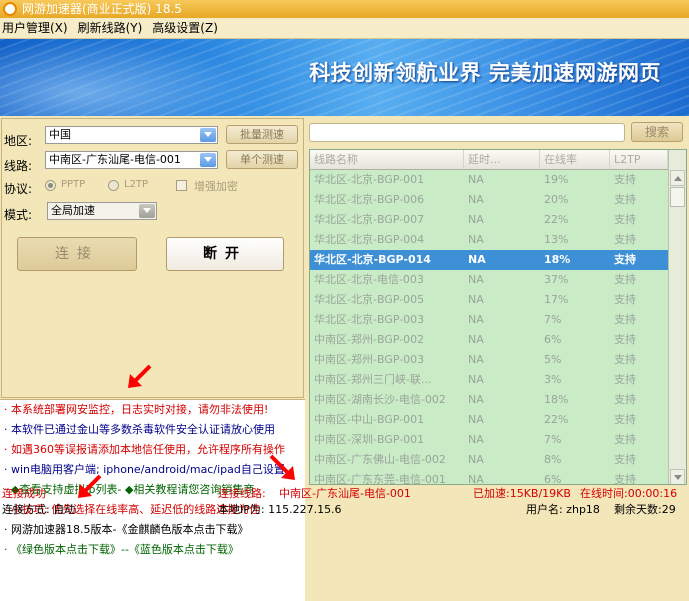 This screenshot has height=601, width=689. What do you see at coordinates (18, 141) in the screenshot?
I see `region-label: 地区:` at bounding box center [18, 141].